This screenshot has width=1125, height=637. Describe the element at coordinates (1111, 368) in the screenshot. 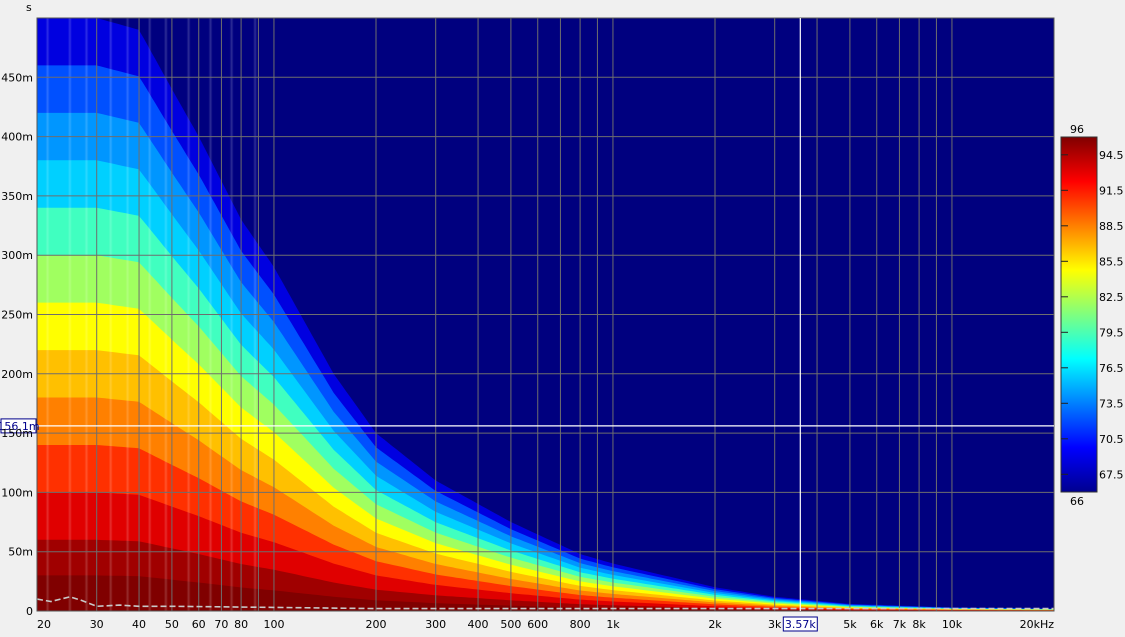

I see `colorbar-tick-label: 76.5` at that location.